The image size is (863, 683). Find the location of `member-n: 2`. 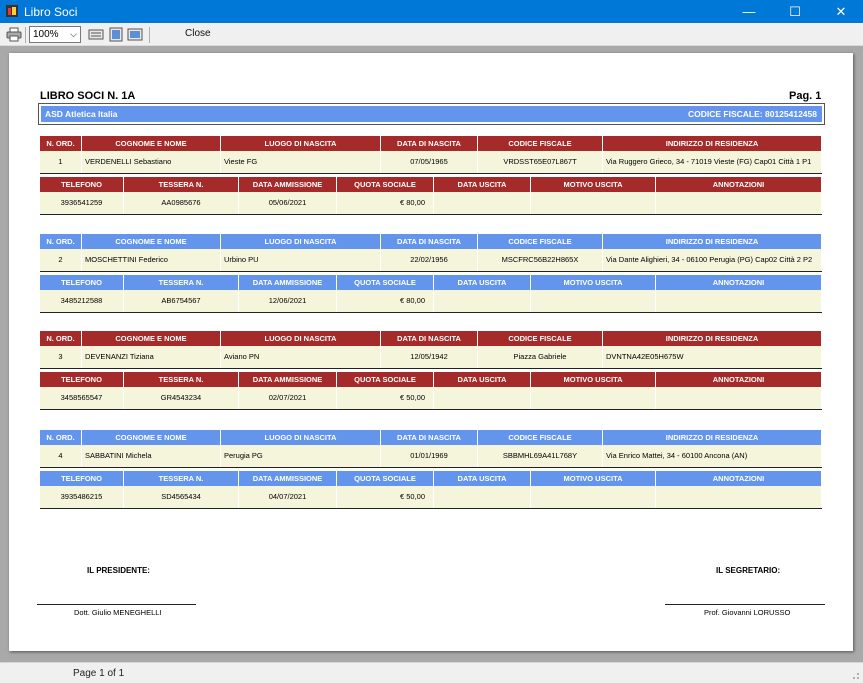

member-n: 2 is located at coordinates (61, 260).